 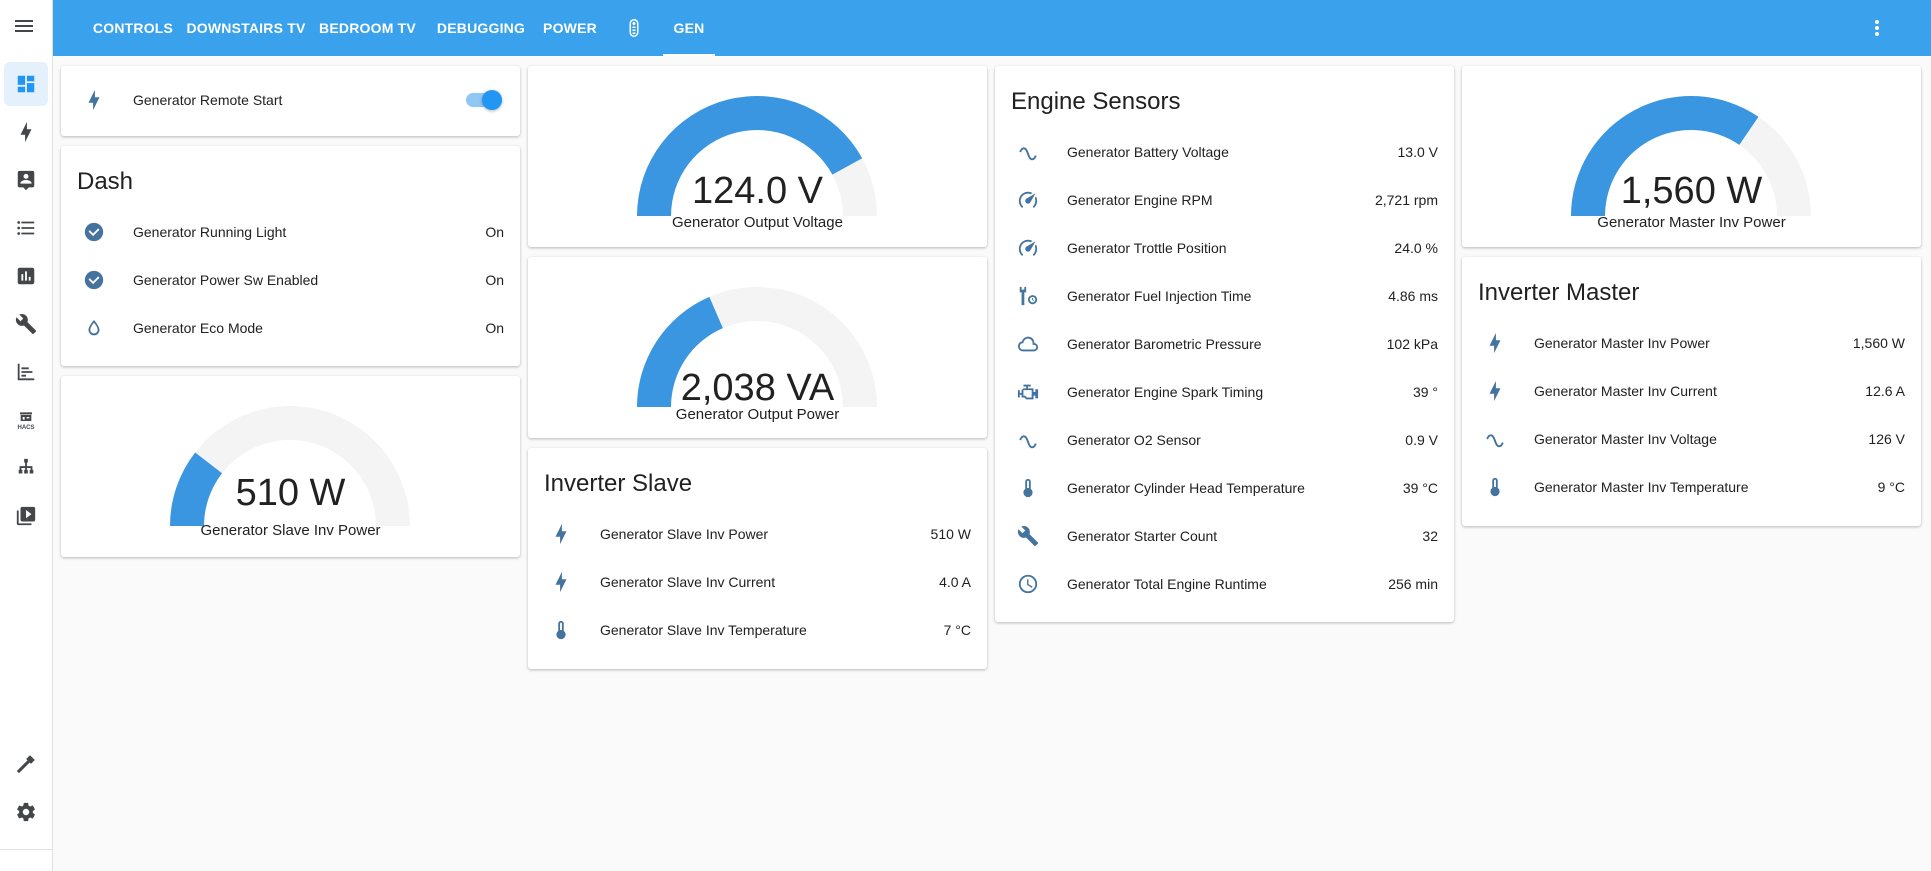 I want to click on slave-row-power: Generator Slave Inv Power 510 W, so click(x=757, y=534).